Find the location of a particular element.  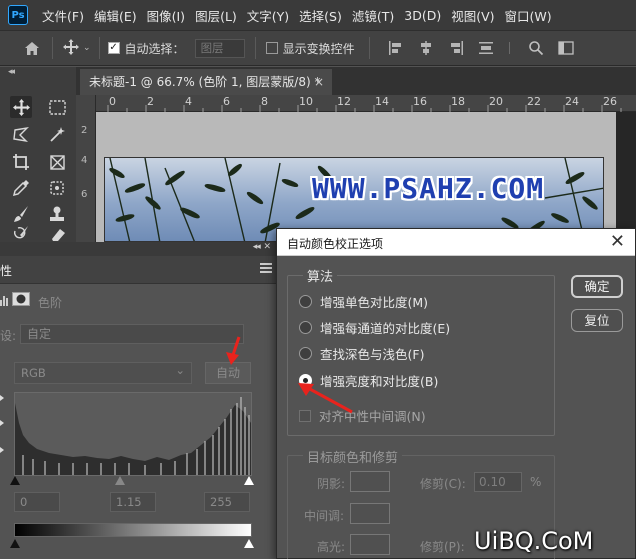

auto-select-label: 自动选择： is located at coordinates (154, 48).